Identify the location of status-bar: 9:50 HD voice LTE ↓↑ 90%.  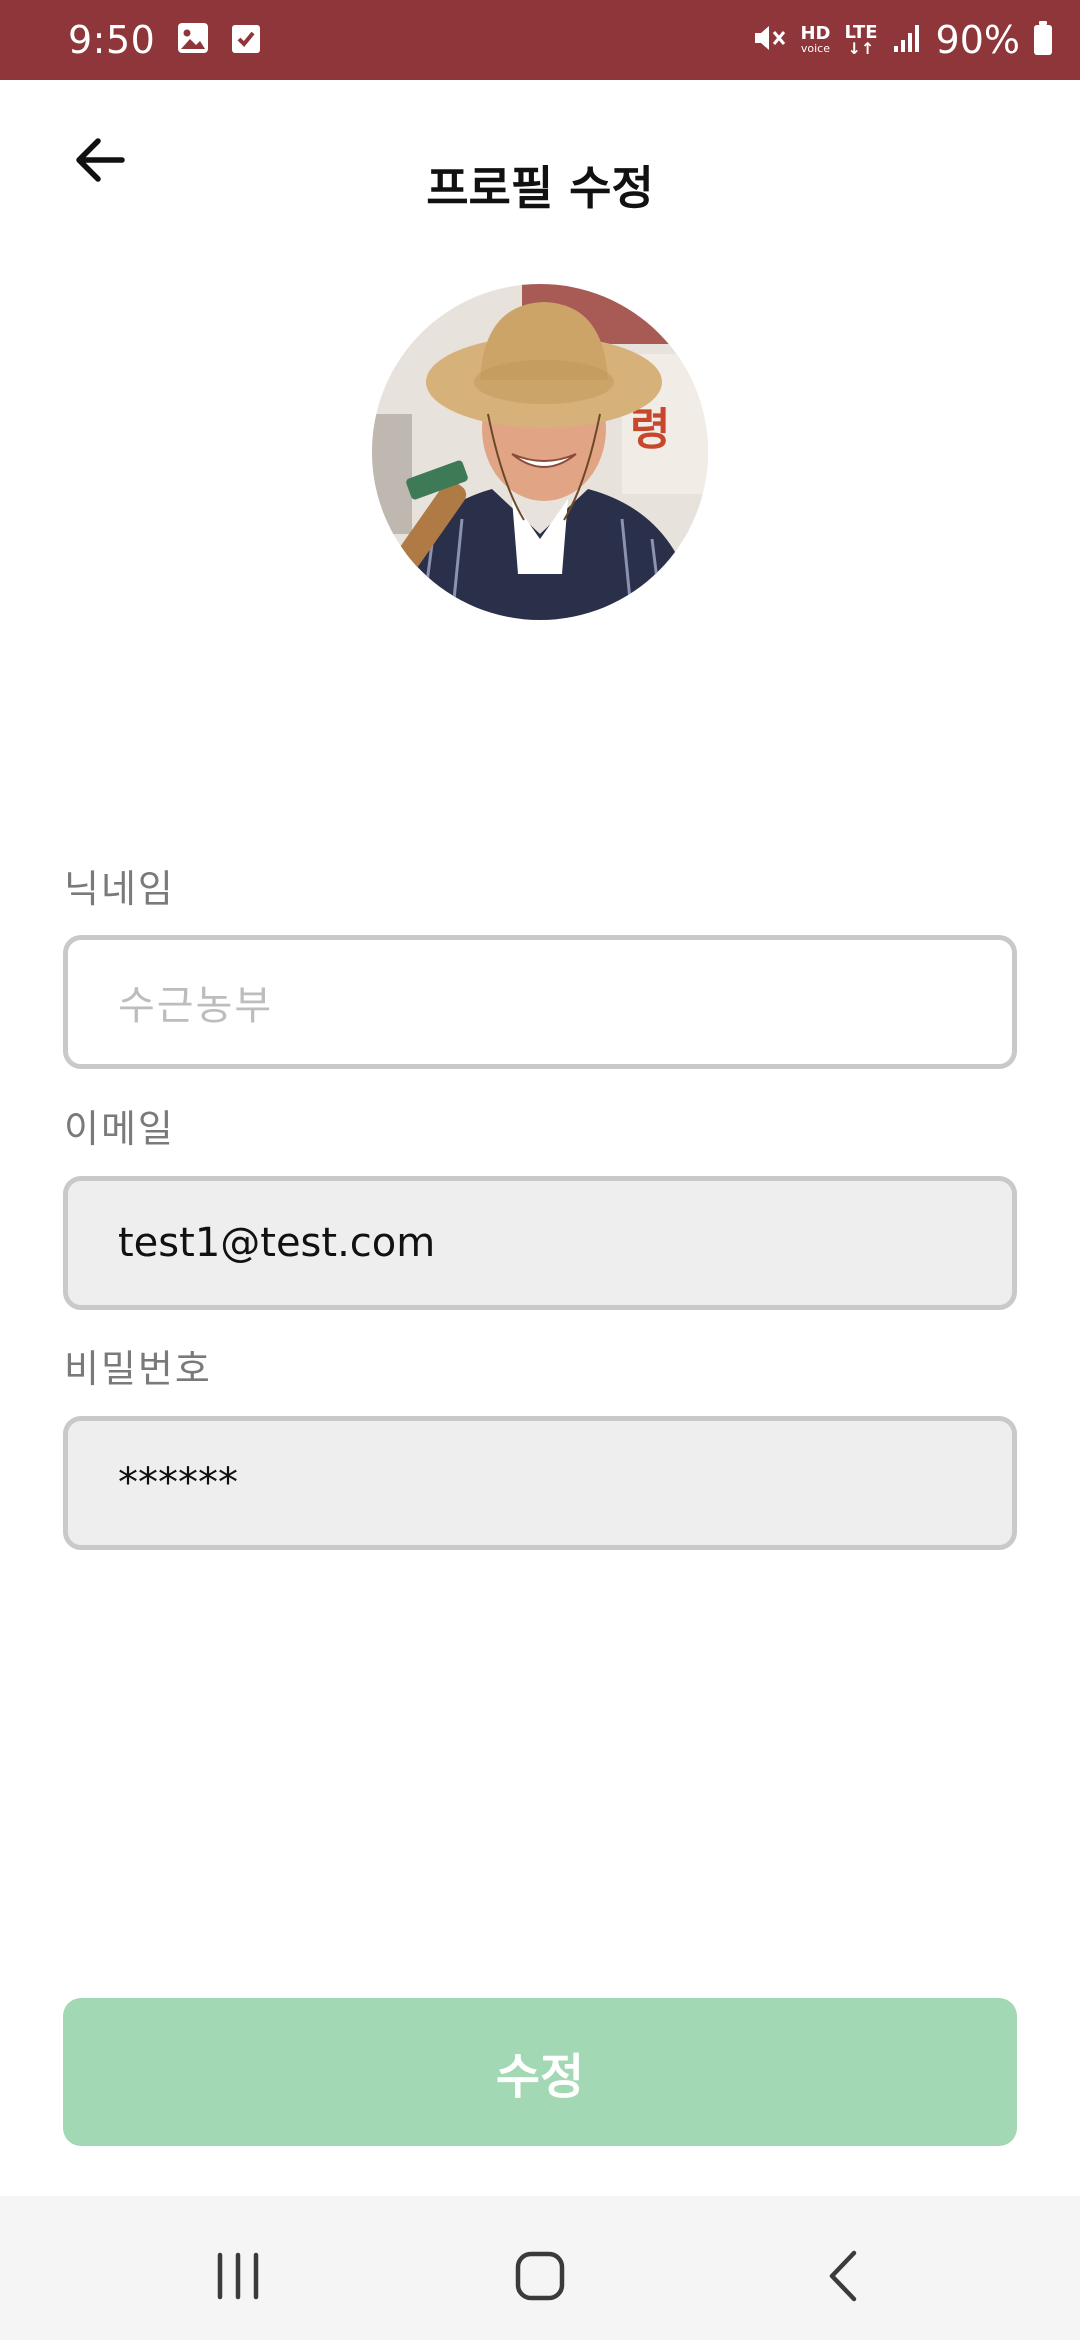
(540, 40).